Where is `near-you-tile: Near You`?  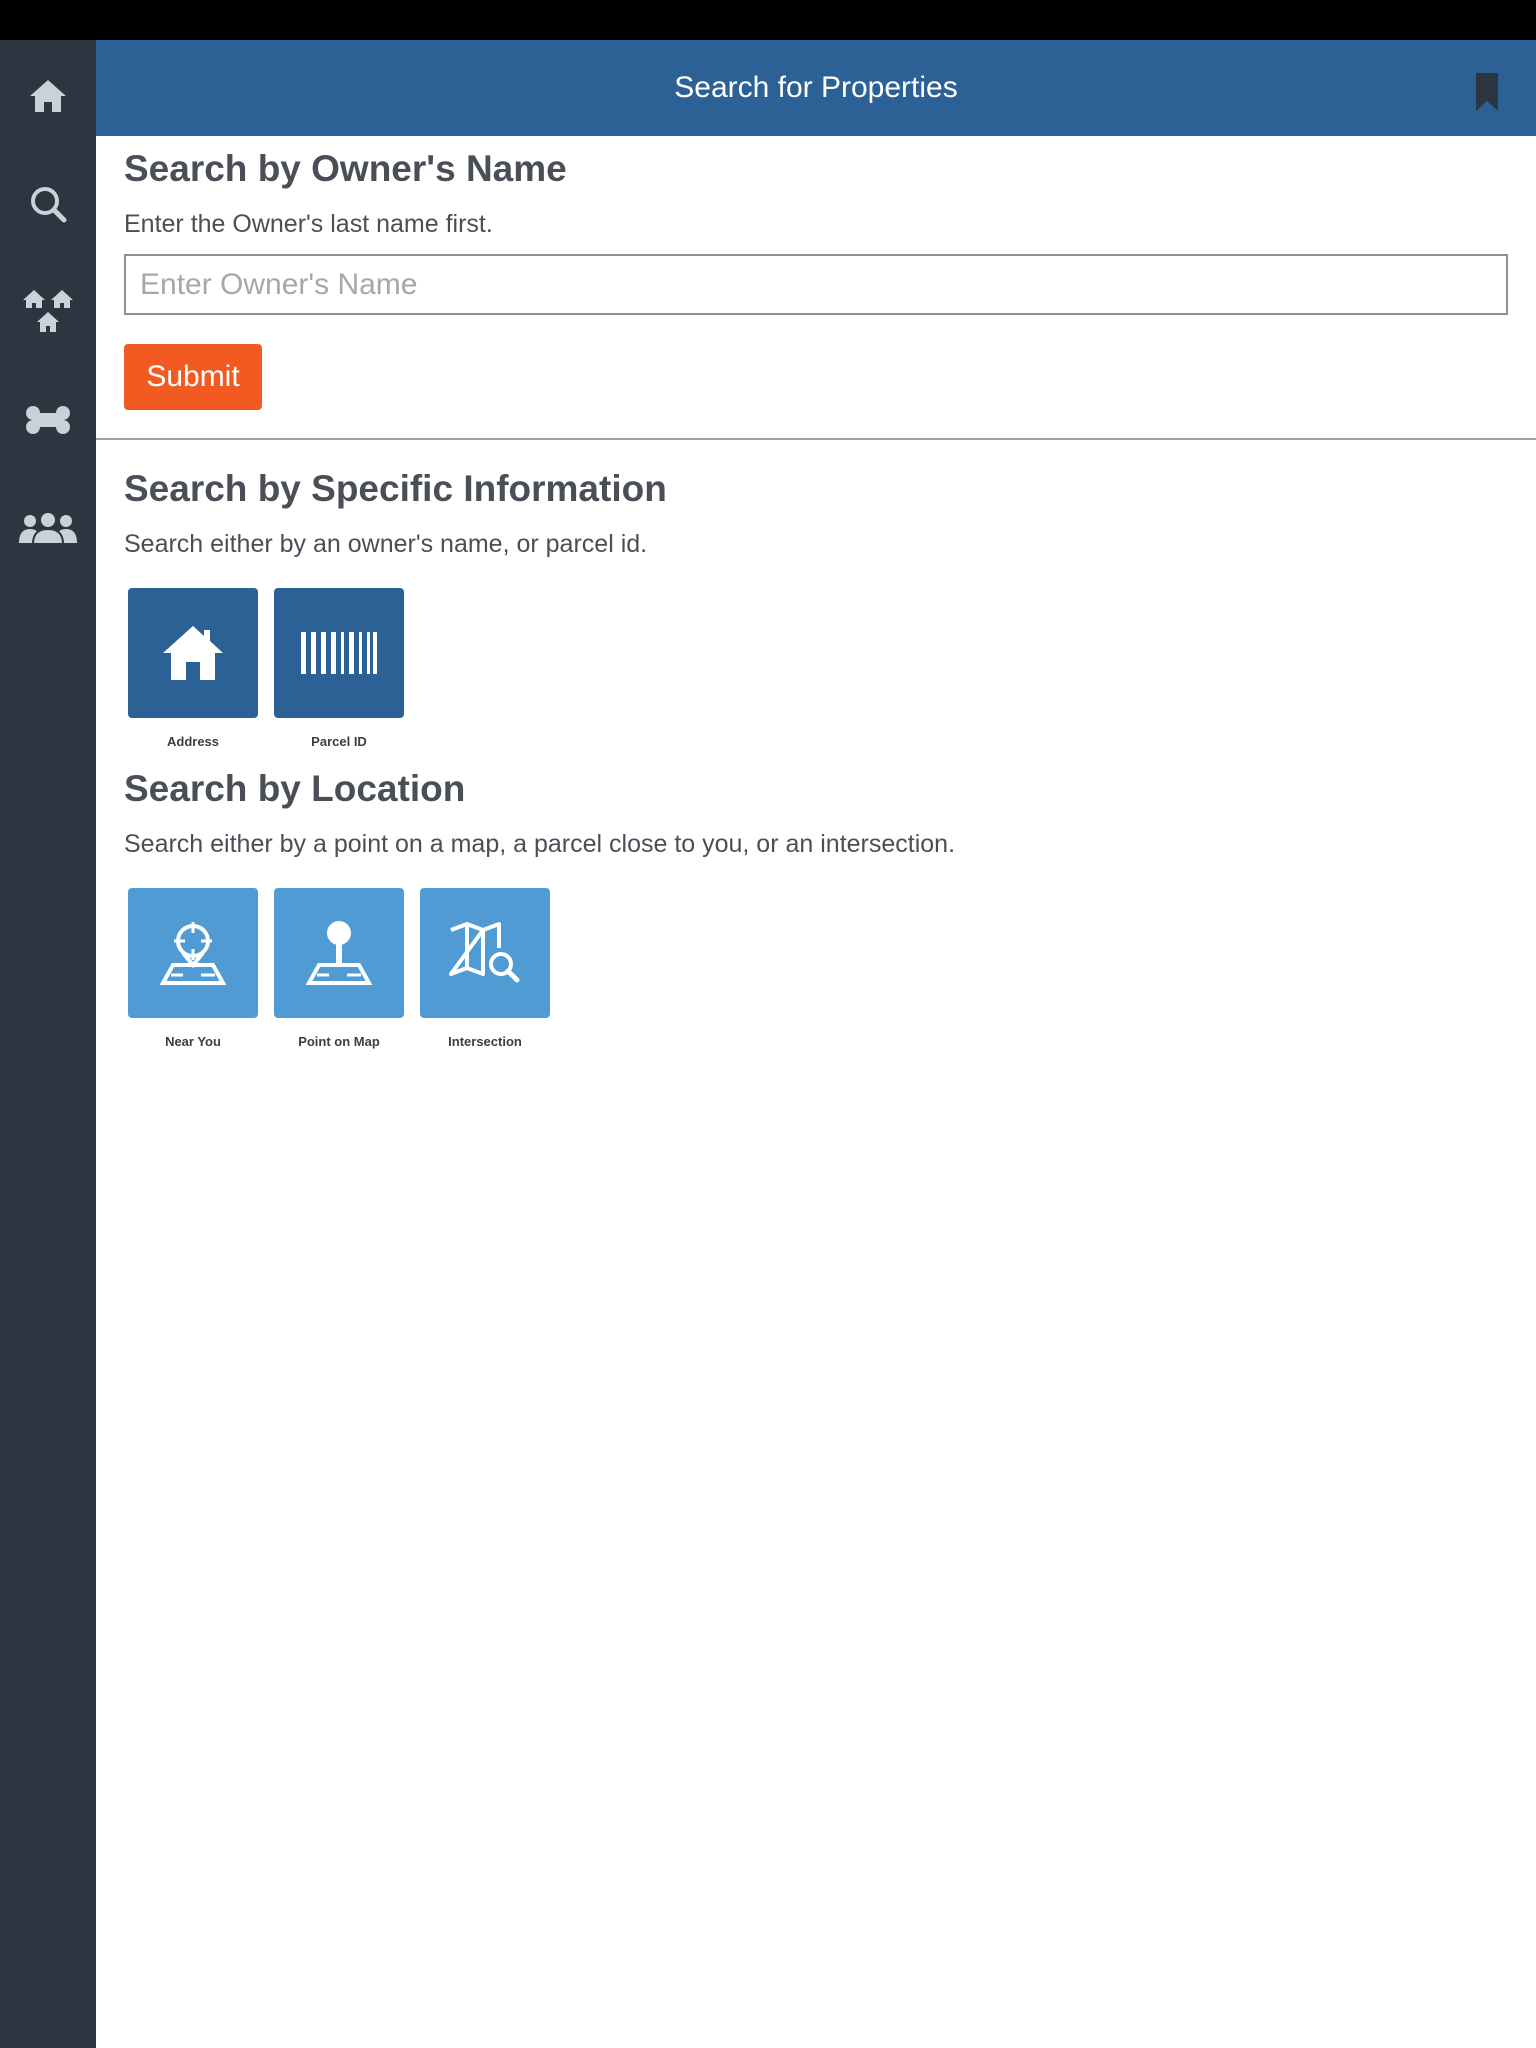 near-you-tile: Near You is located at coordinates (193, 968).